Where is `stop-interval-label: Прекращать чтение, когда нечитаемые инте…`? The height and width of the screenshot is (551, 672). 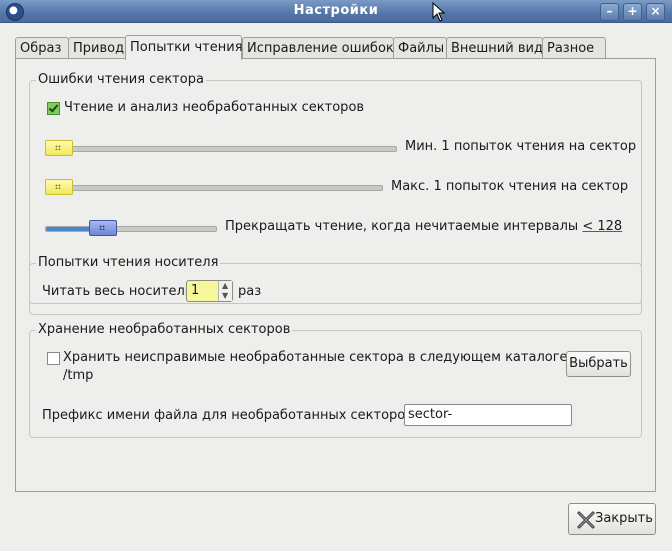 stop-interval-label: Прекращать чтение, когда нечитаемые инте… is located at coordinates (402, 226).